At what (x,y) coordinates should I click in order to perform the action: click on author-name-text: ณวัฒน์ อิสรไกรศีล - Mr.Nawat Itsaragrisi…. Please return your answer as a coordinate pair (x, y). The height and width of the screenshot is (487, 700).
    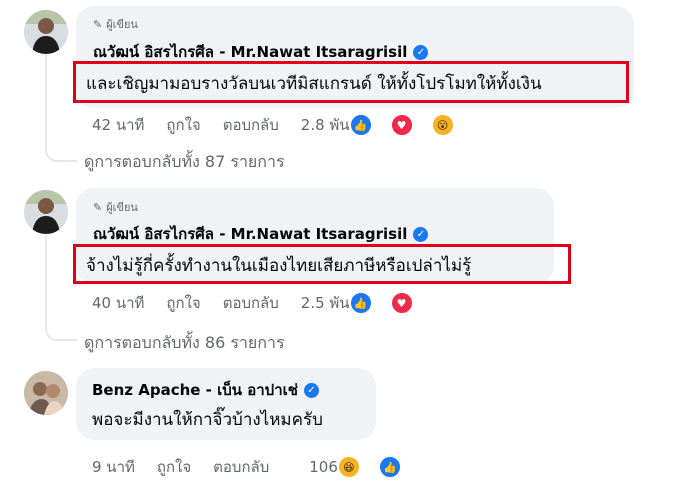
    Looking at the image, I should click on (250, 234).